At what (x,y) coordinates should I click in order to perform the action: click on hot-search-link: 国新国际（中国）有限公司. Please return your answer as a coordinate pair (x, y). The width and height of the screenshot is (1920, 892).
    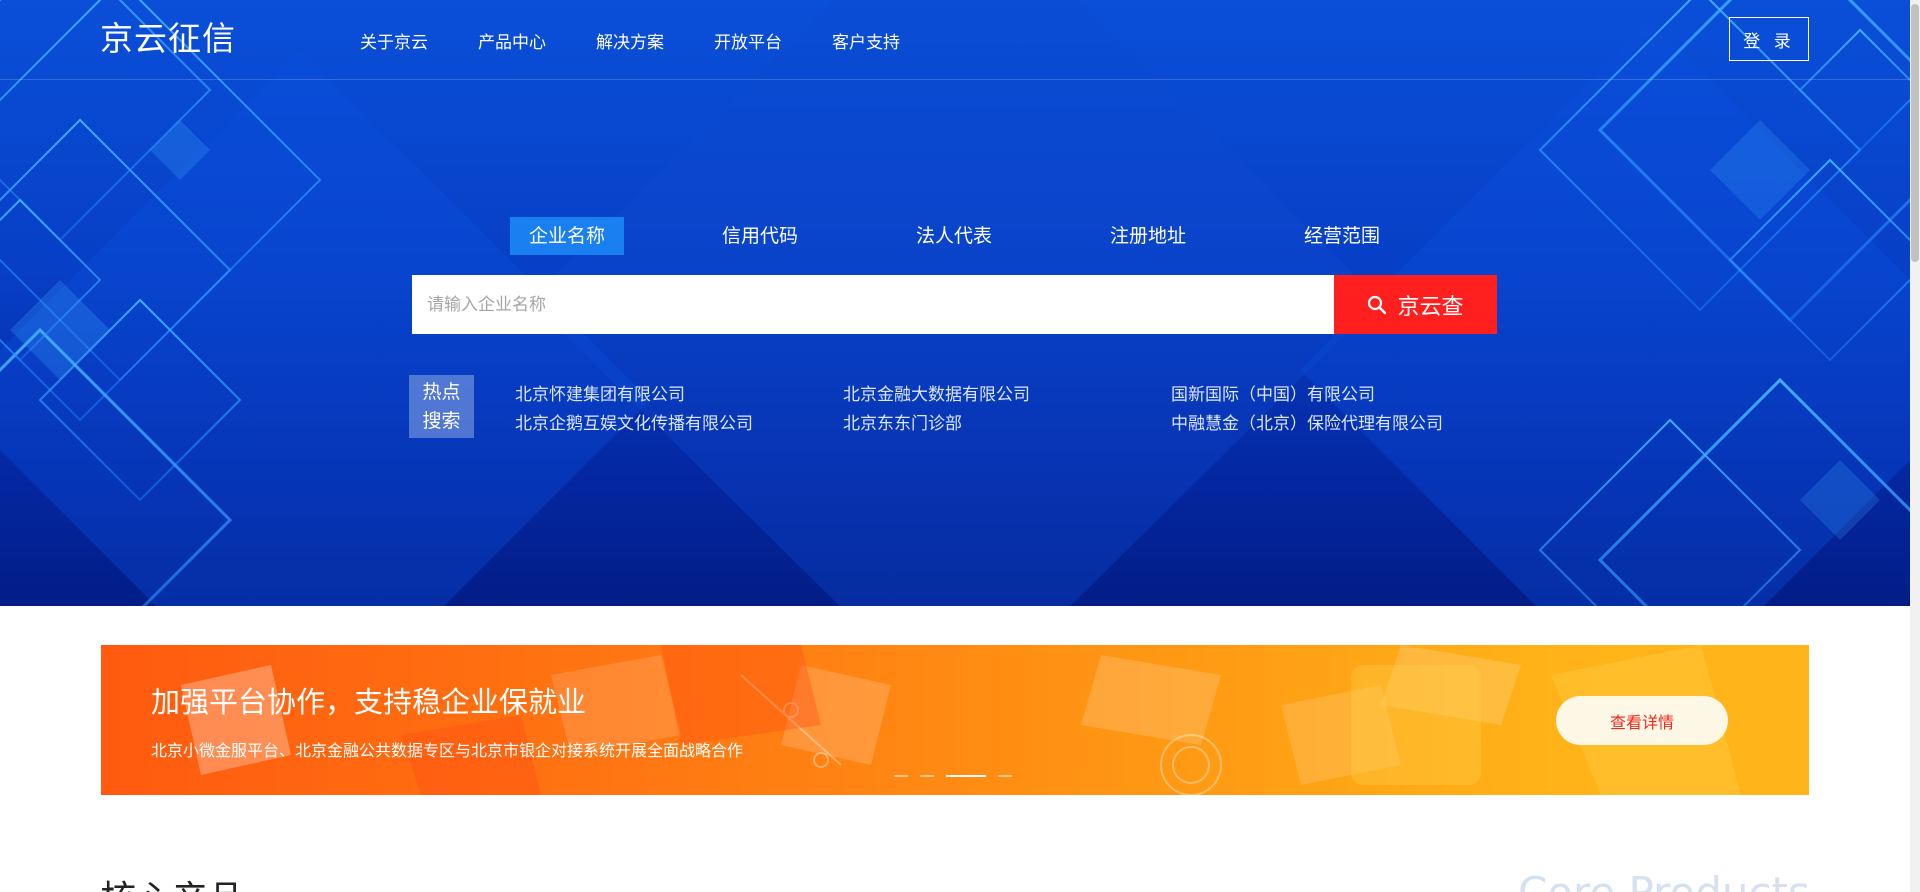
    Looking at the image, I should click on (1273, 392).